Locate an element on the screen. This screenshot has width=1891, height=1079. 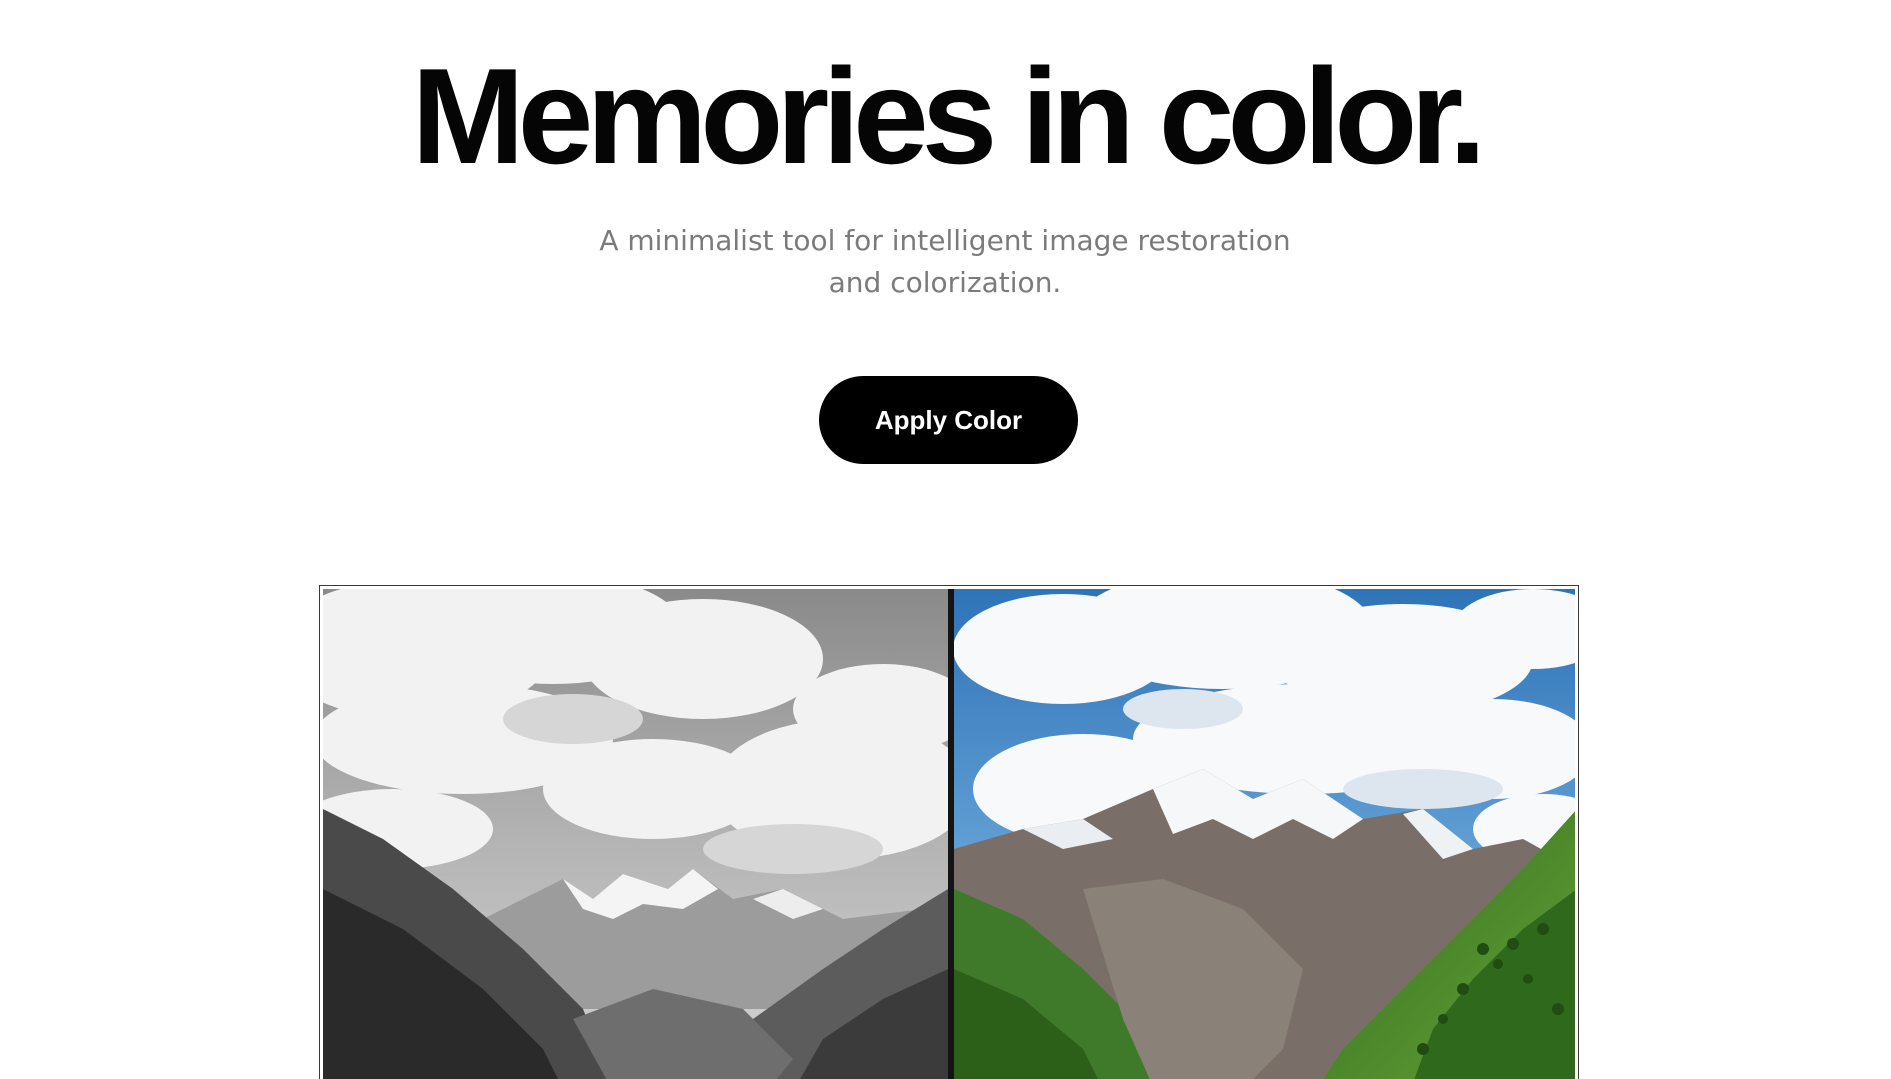
page-title: Memories in color. is located at coordinates (948, 116).